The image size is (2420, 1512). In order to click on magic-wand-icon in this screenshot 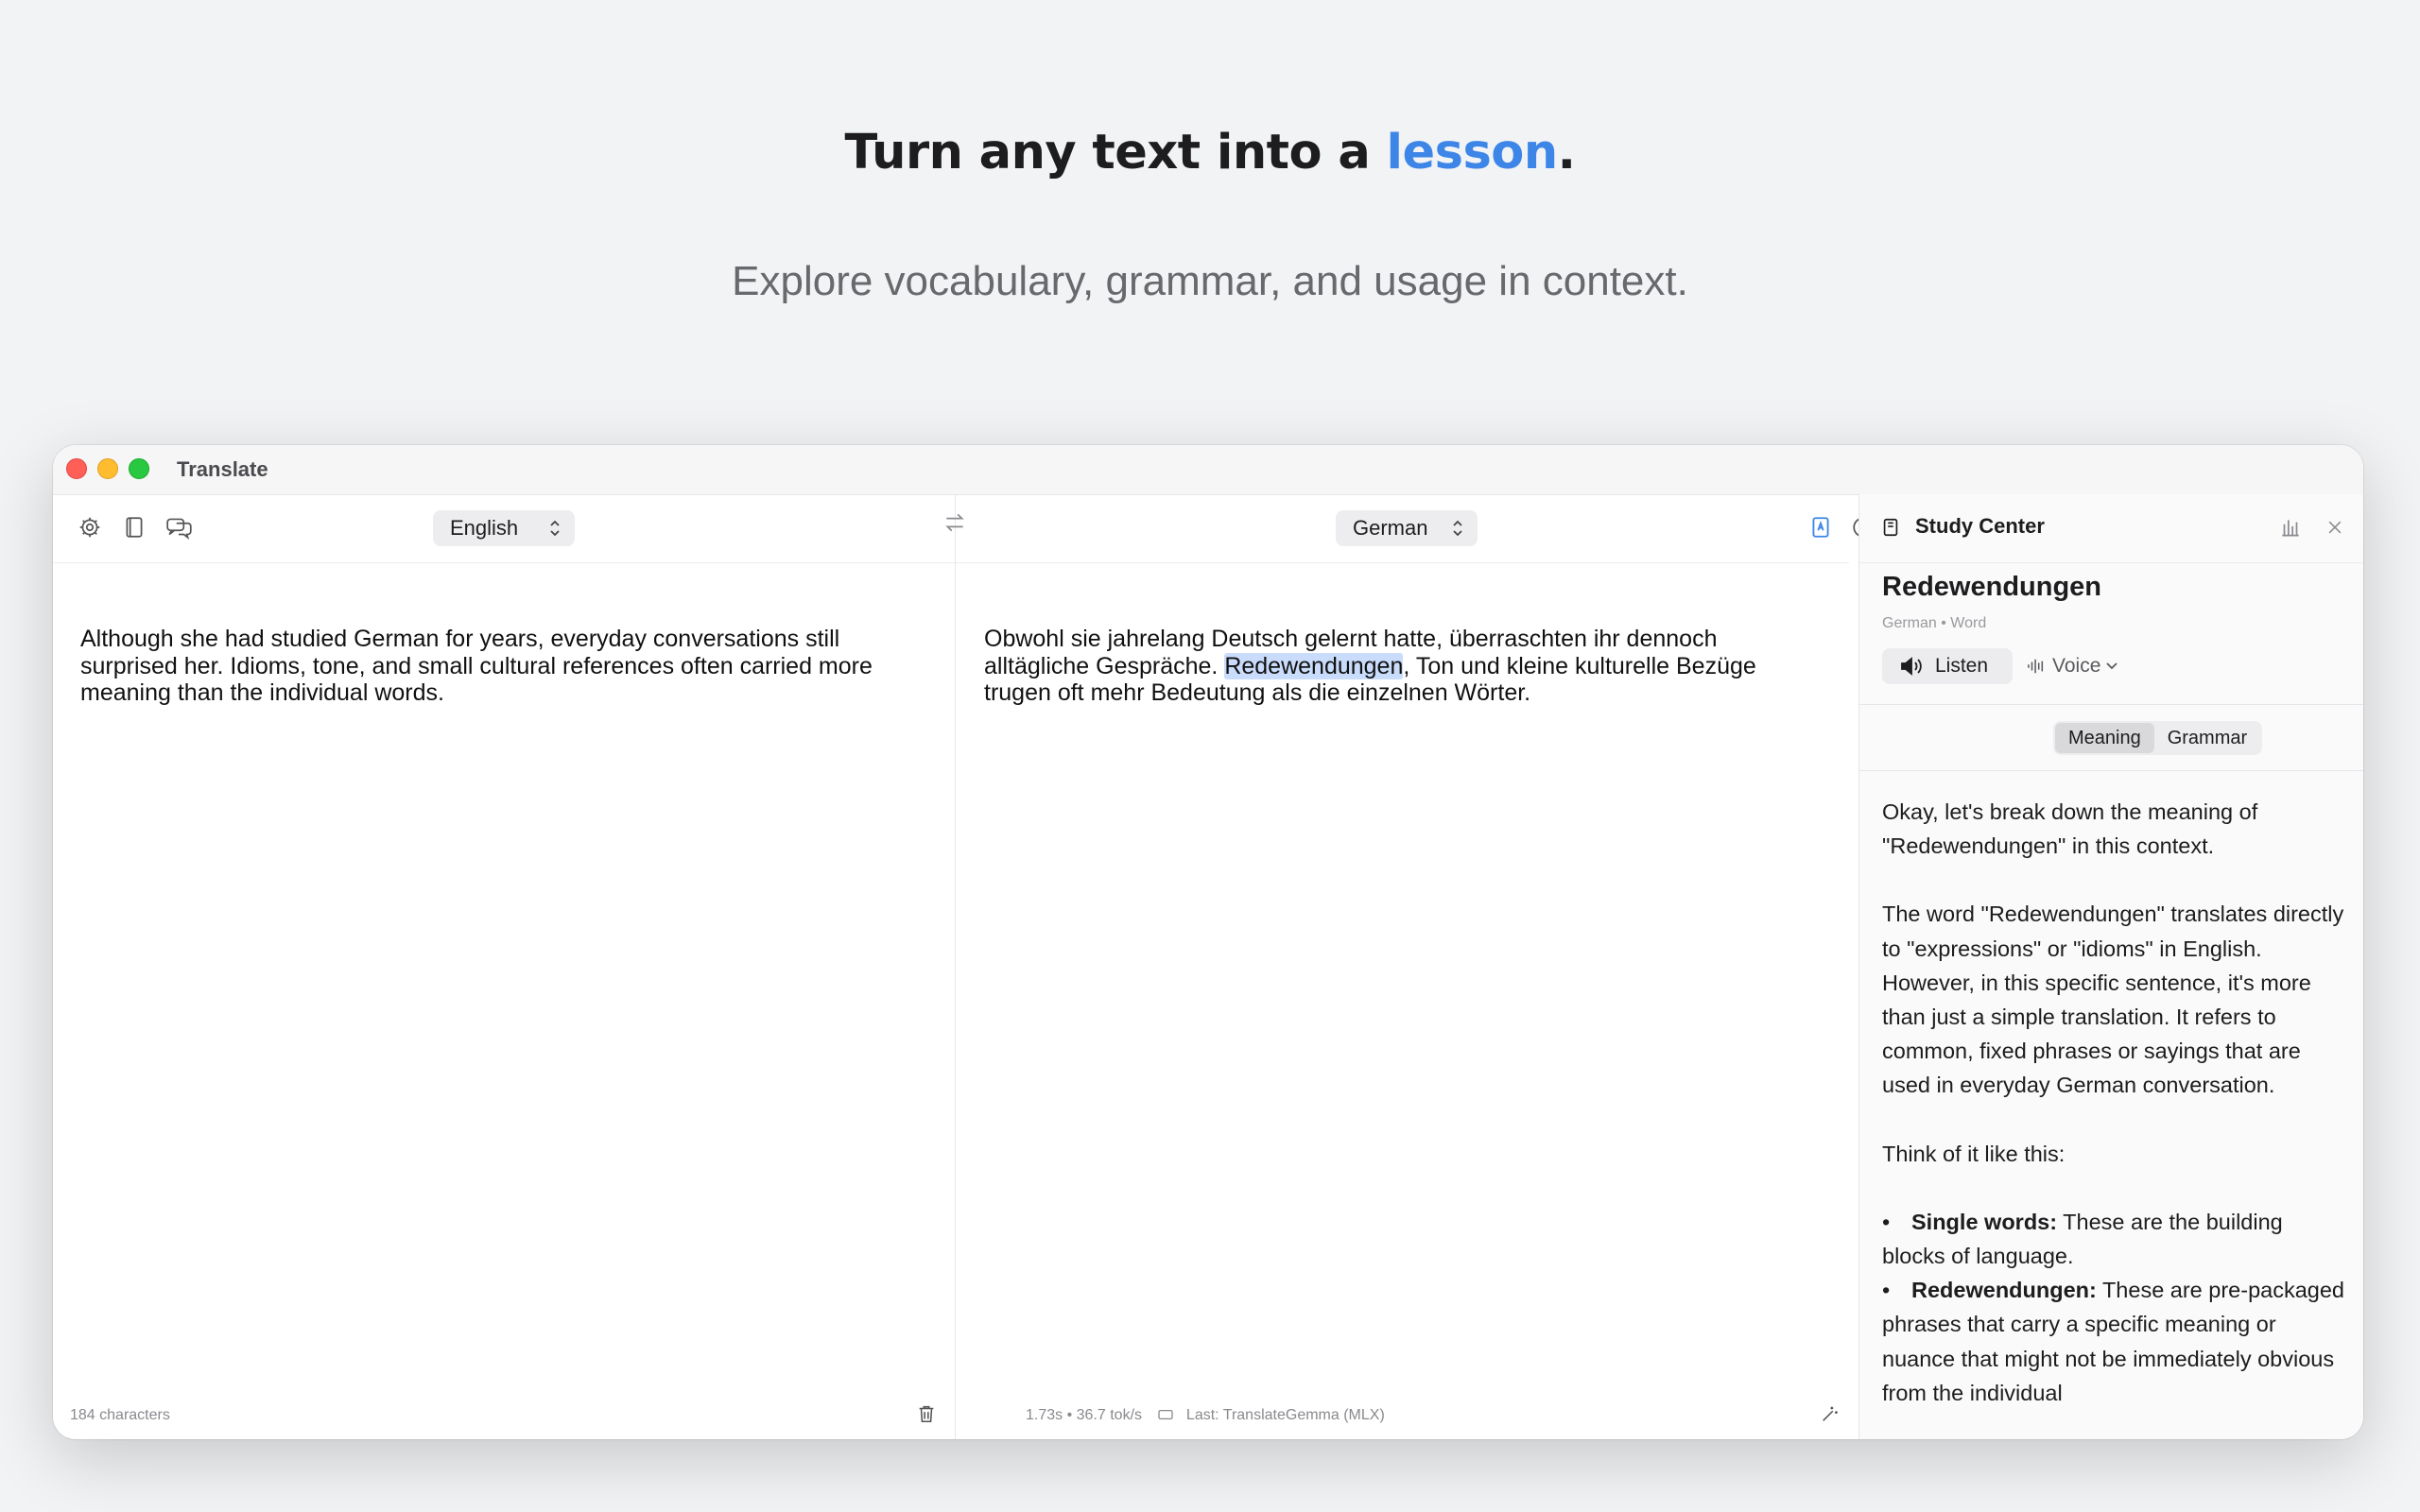, I will do `click(1830, 1413)`.